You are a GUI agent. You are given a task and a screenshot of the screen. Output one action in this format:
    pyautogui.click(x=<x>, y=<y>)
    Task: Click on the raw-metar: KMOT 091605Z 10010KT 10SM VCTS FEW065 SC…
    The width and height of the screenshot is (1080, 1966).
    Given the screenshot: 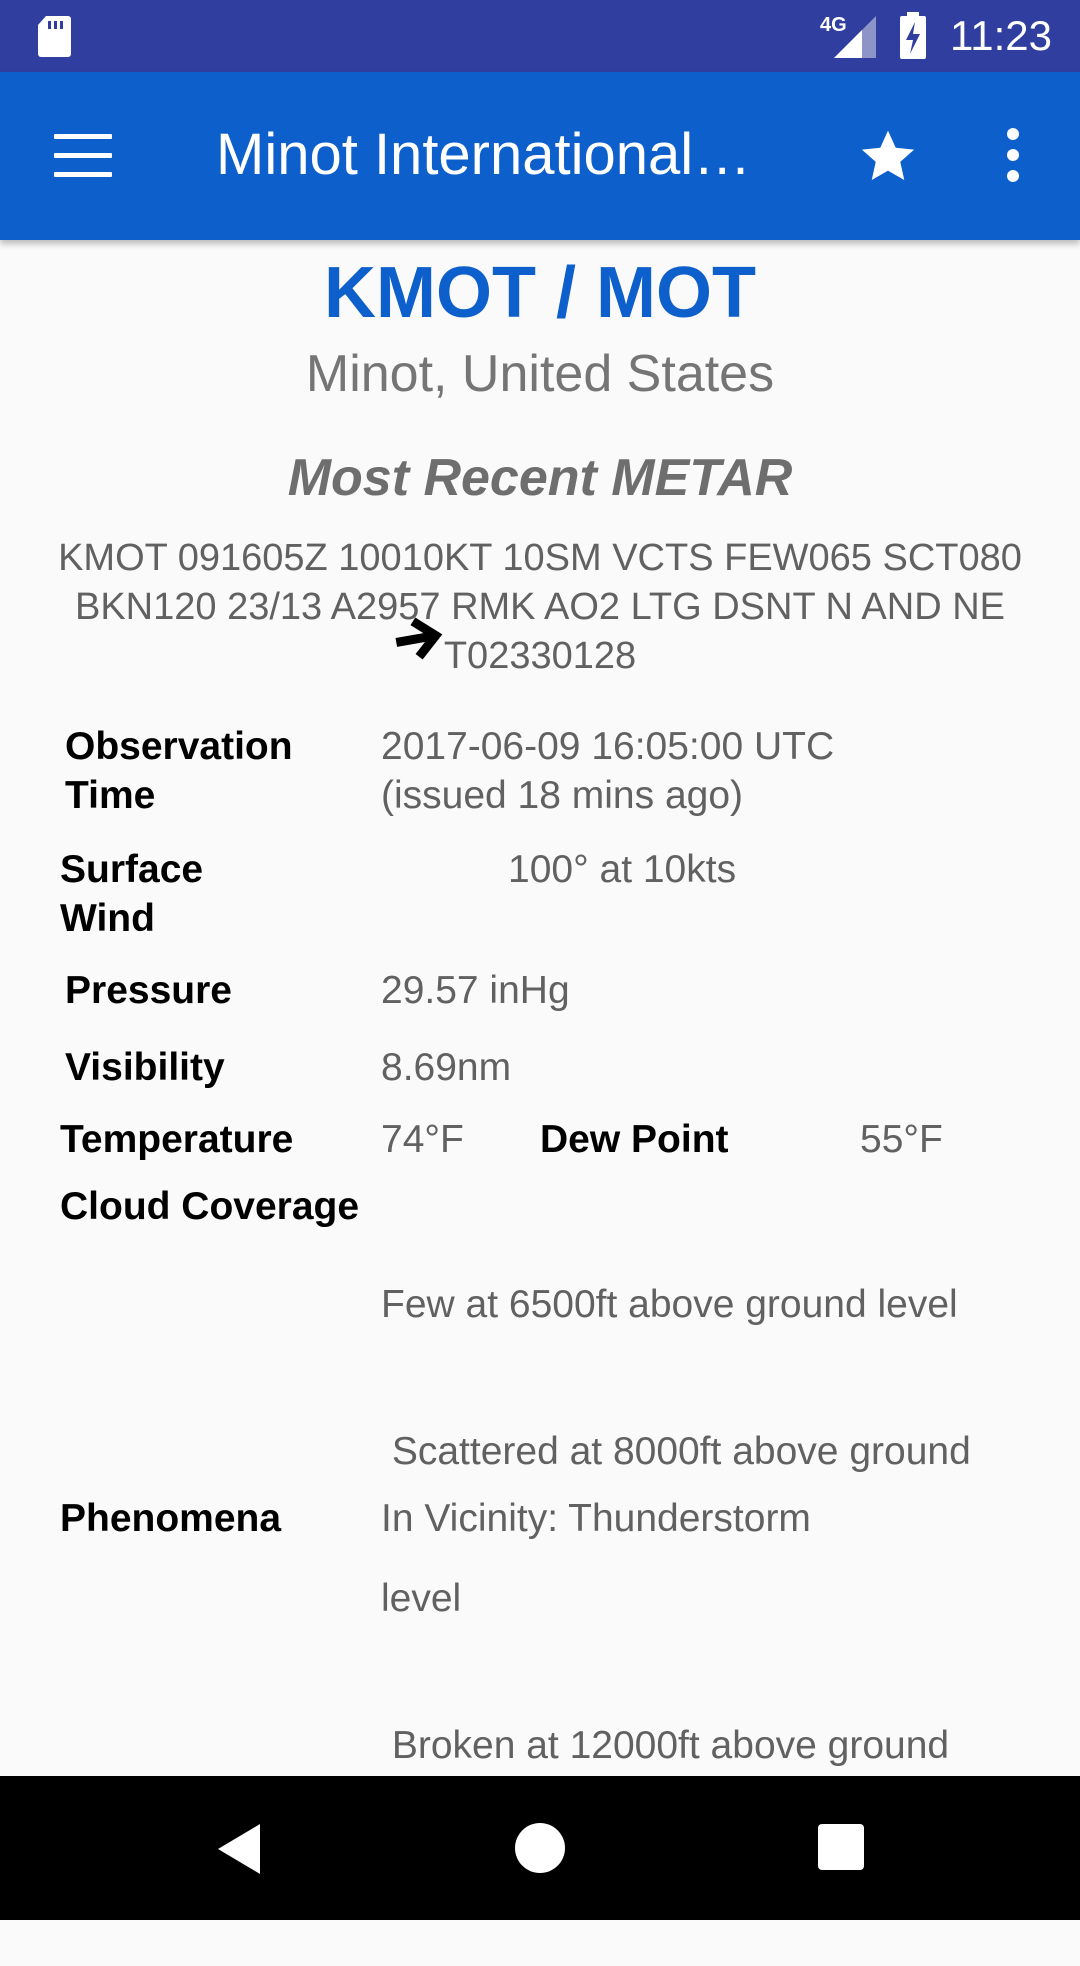 What is the action you would take?
    pyautogui.click(x=540, y=607)
    